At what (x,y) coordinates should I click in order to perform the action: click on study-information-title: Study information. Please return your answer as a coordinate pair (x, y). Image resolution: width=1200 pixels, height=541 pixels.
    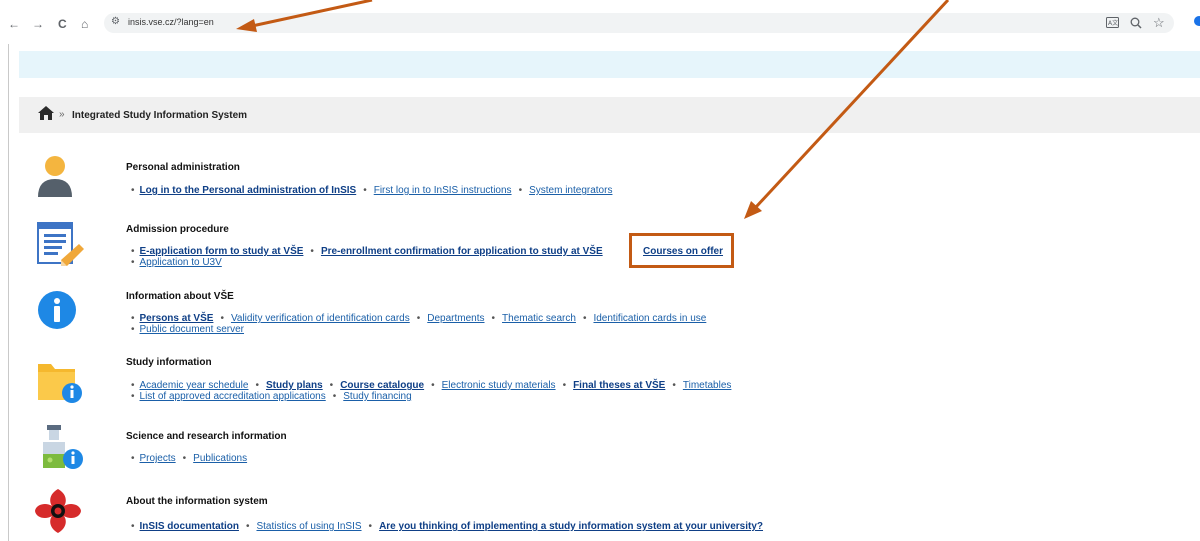
    Looking at the image, I should click on (169, 362).